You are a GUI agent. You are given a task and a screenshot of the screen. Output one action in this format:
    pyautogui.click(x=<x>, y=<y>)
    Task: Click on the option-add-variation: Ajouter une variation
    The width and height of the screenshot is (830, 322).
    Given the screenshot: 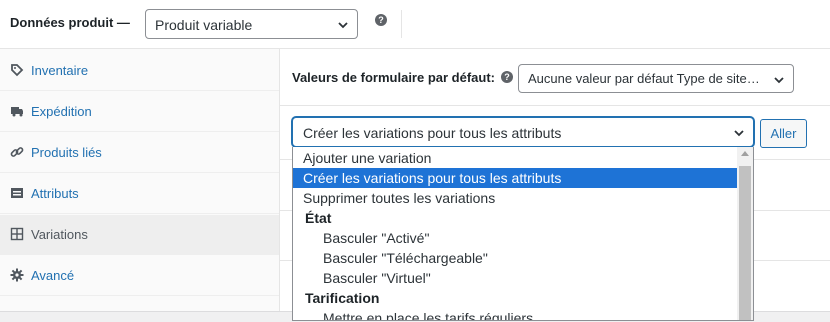 What is the action you would take?
    pyautogui.click(x=520, y=158)
    